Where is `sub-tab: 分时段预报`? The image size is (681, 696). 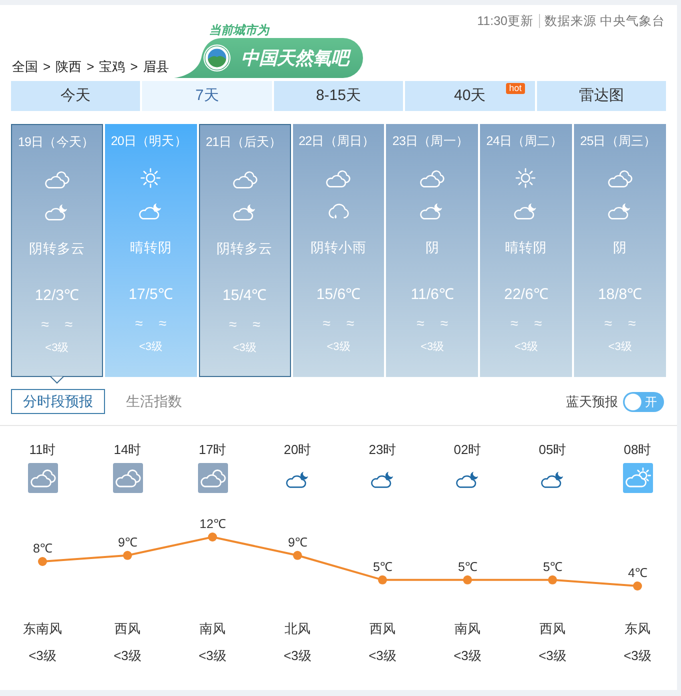 sub-tab: 分时段预报 is located at coordinates (58, 401).